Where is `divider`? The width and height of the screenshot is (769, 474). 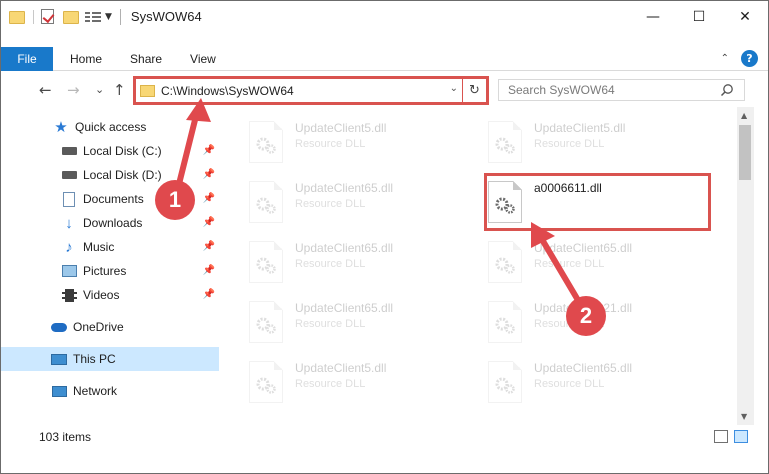 divider is located at coordinates (33, 16).